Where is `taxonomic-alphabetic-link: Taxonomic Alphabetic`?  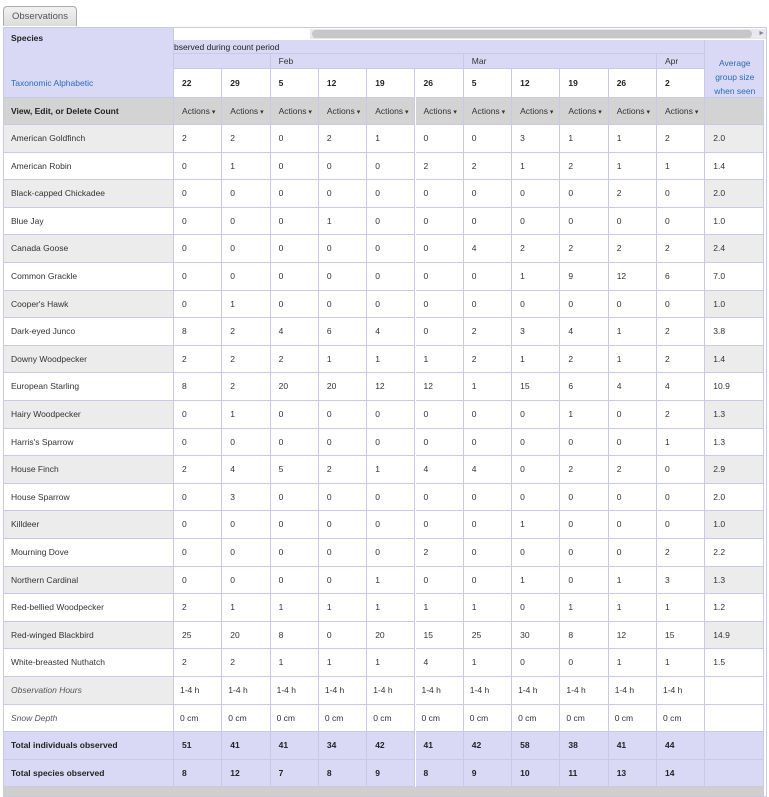 taxonomic-alphabetic-link: Taxonomic Alphabetic is located at coordinates (86, 83).